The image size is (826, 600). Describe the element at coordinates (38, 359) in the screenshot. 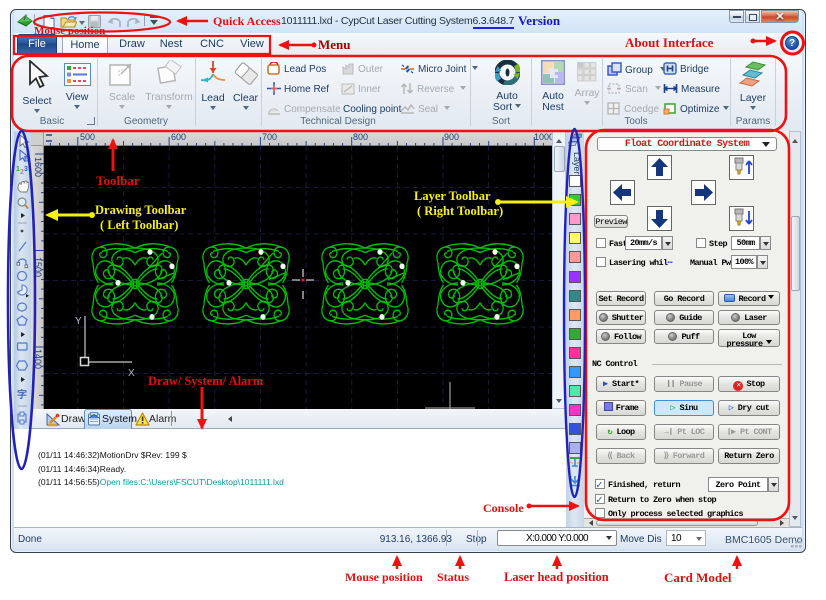

I see `svg-text: 1400` at that location.